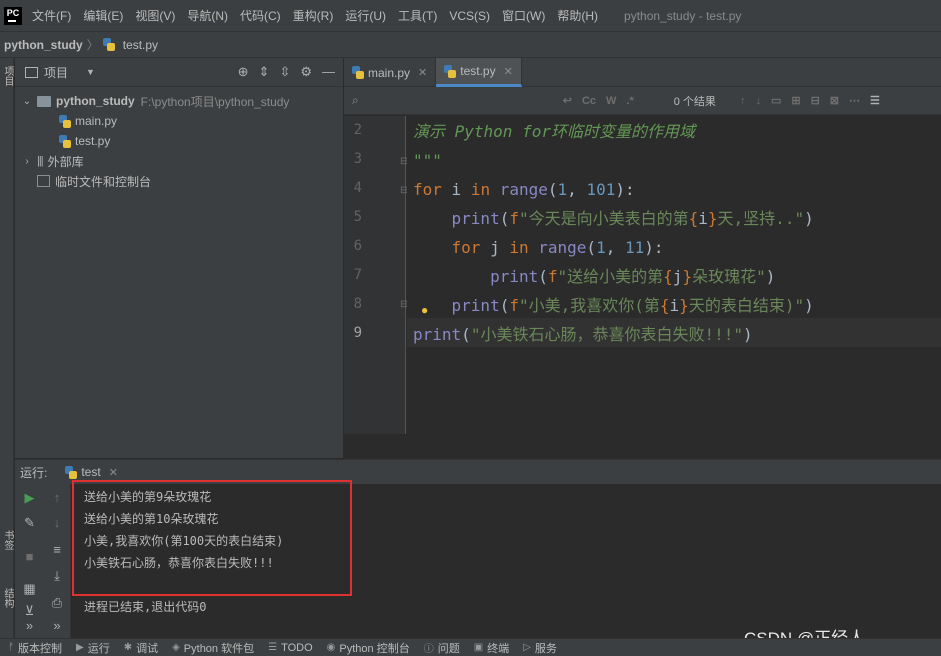 The image size is (941, 656). I want to click on status-label: 版本控制, so click(40, 648).